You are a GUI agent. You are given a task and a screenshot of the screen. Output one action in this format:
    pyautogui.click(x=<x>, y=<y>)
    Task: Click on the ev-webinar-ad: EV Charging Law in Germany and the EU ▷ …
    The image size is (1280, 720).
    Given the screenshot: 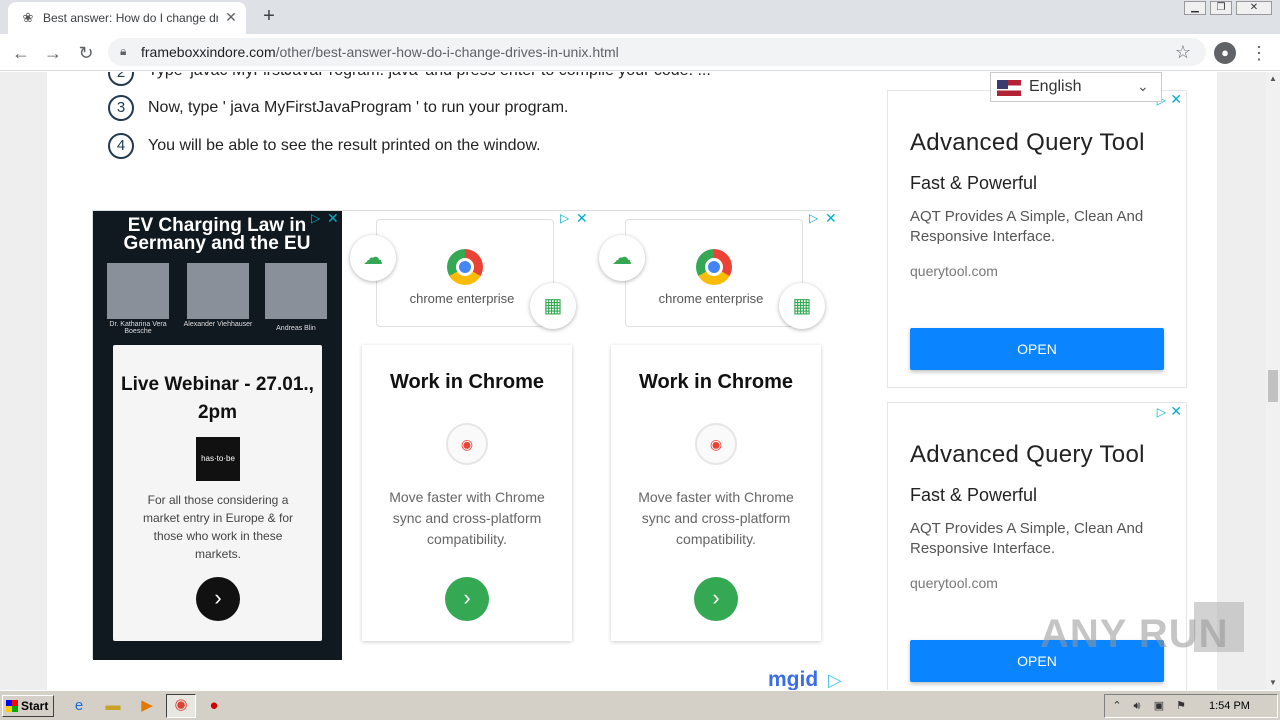 What is the action you would take?
    pyautogui.click(x=217, y=435)
    